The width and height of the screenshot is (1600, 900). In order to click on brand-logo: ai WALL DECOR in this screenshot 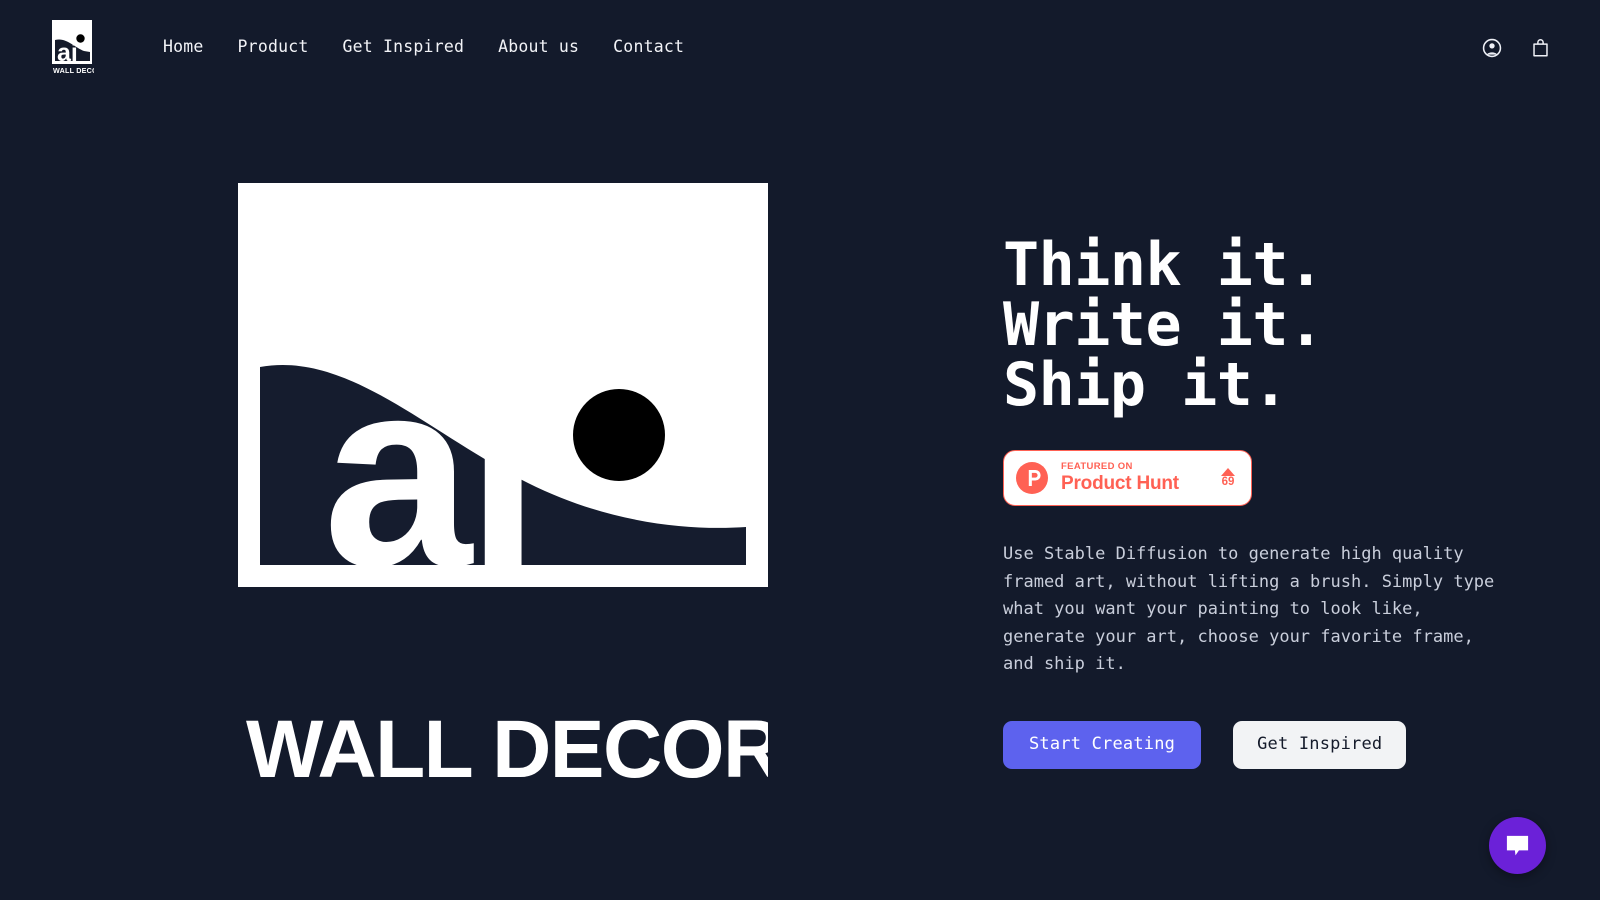, I will do `click(77, 47)`.